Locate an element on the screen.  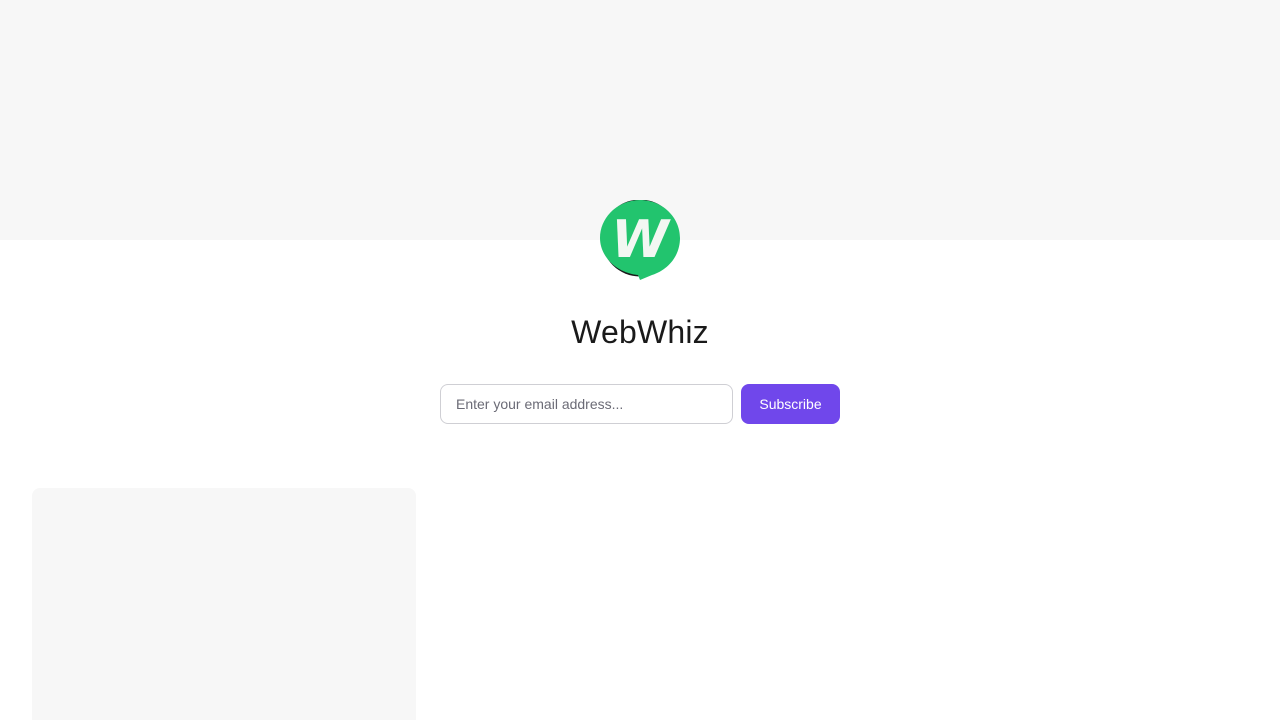
logo-letter: W is located at coordinates (641, 240).